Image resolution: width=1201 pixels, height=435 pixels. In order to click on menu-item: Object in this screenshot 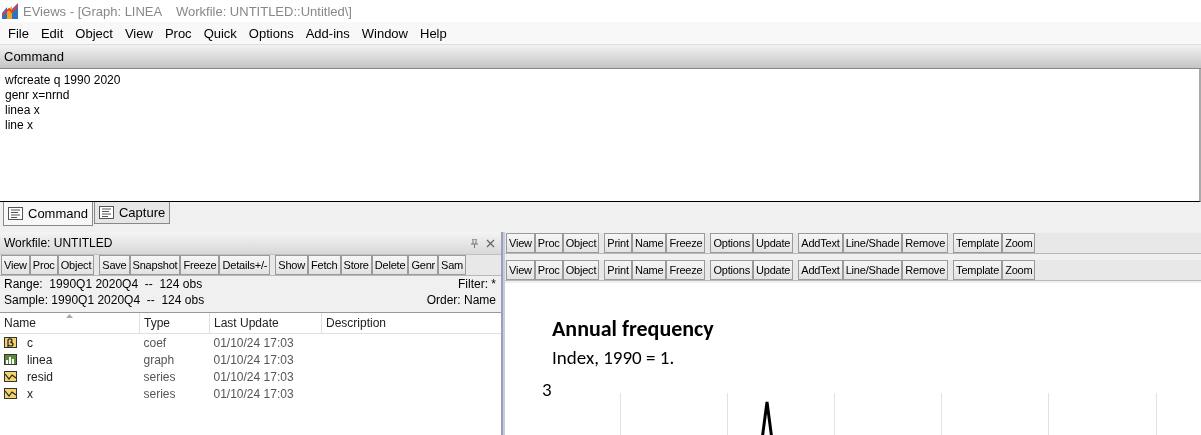, I will do `click(94, 33)`.